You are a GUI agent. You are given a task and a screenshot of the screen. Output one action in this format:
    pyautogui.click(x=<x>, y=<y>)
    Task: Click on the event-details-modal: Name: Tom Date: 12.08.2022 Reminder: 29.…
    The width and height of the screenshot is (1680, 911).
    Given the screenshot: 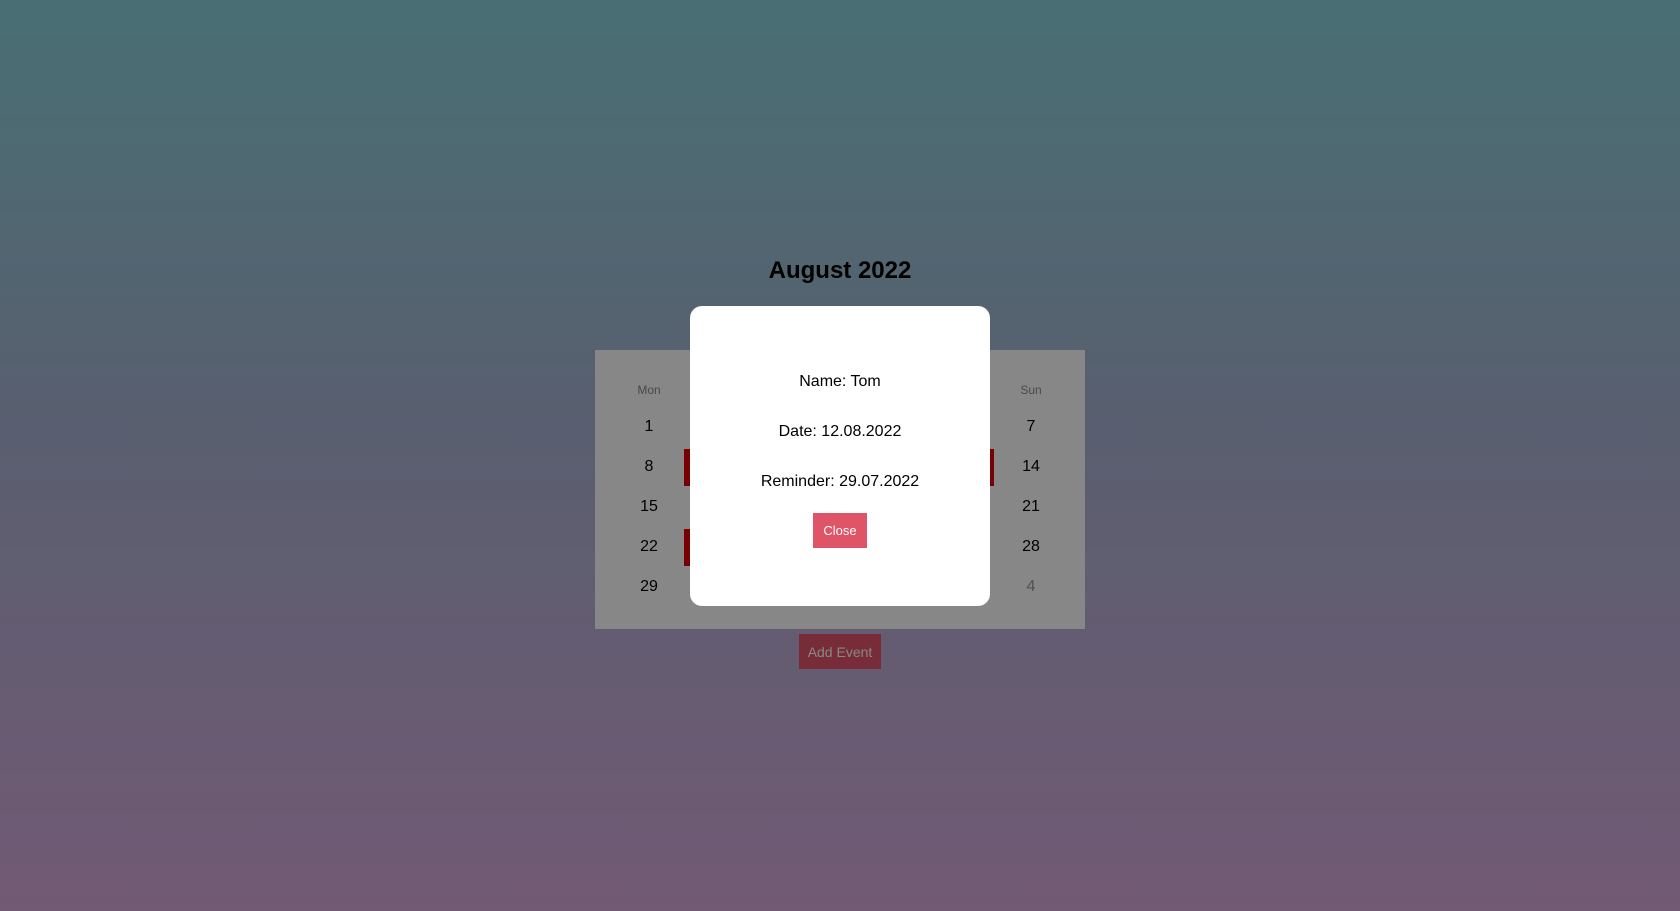 What is the action you would take?
    pyautogui.click(x=840, y=456)
    